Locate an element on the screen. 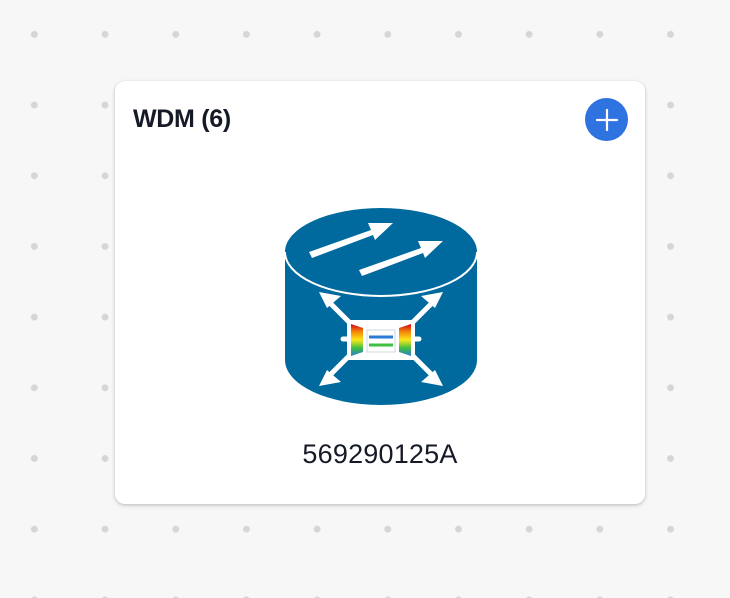 This screenshot has height=598, width=730. wdm-router-icon is located at coordinates (381, 308).